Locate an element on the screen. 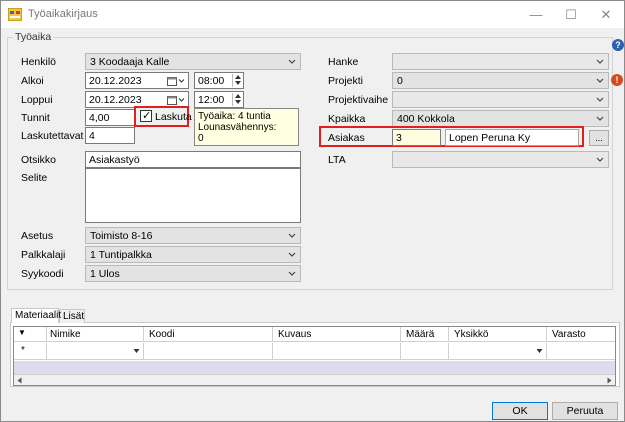 The height and width of the screenshot is (422, 625). lta-label: LTA is located at coordinates (337, 160).